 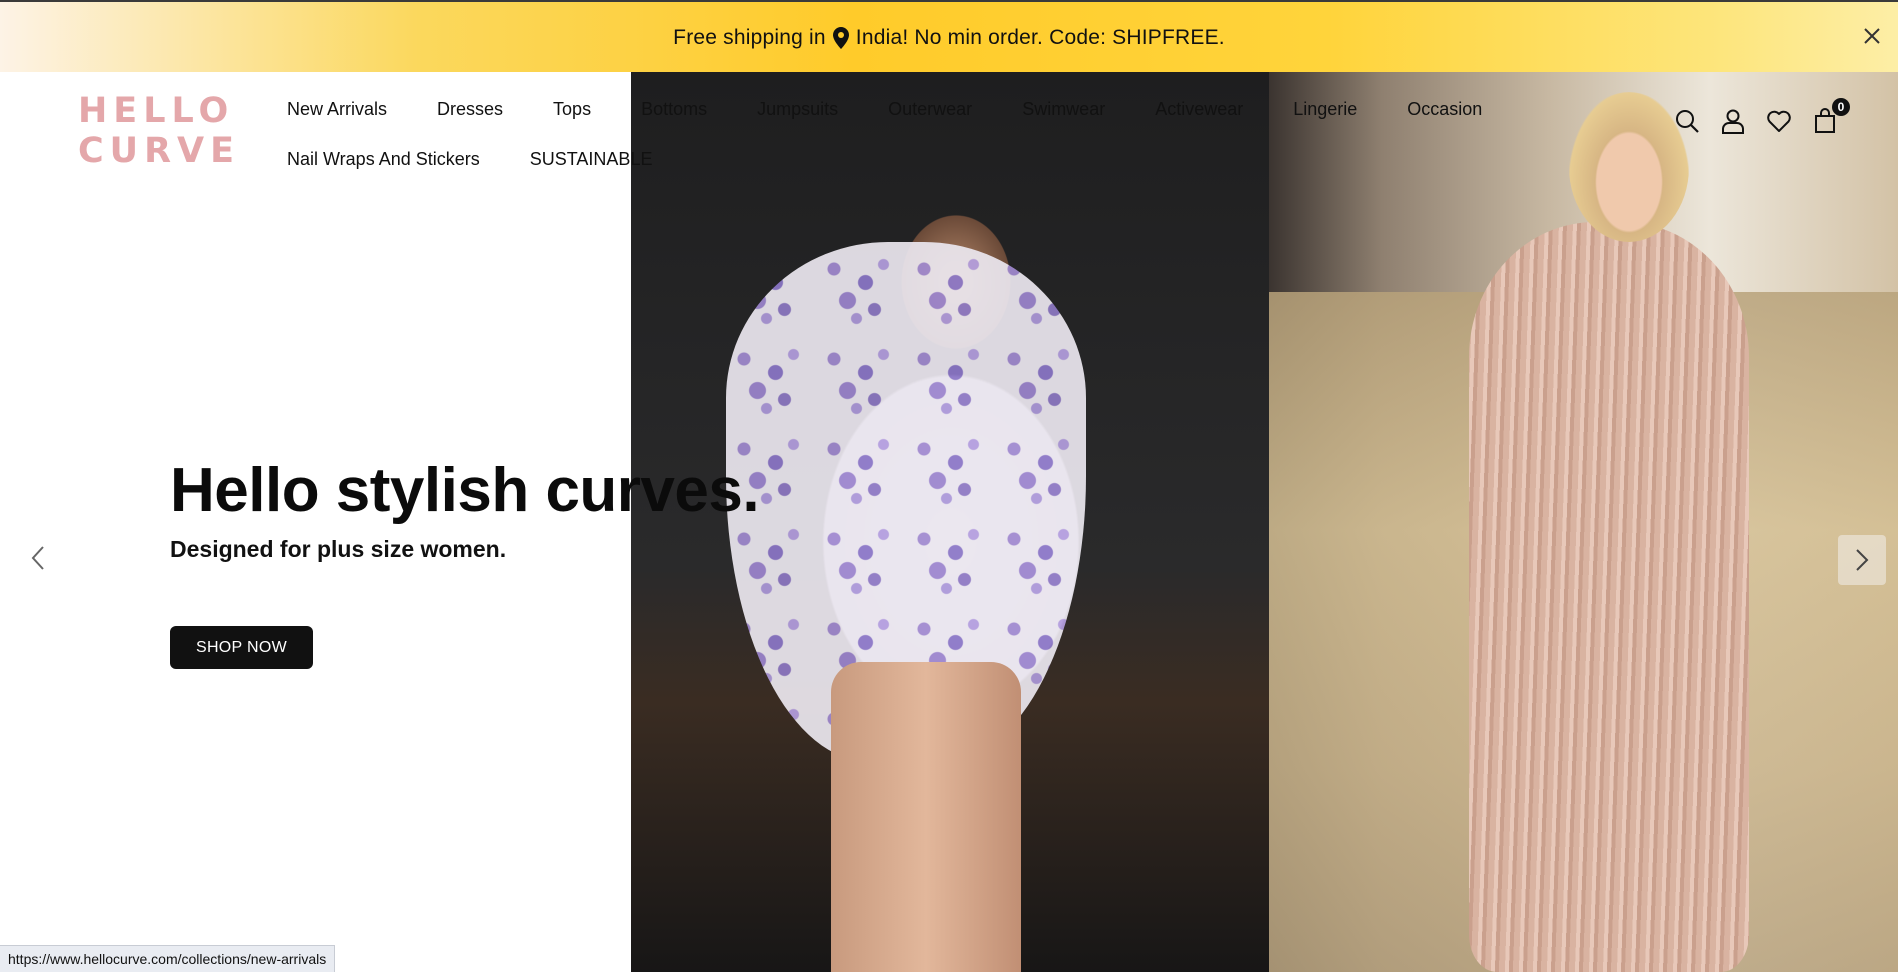 I want to click on nav-item-nail-wraps: Nail Wraps And Stickers, so click(x=383, y=159).